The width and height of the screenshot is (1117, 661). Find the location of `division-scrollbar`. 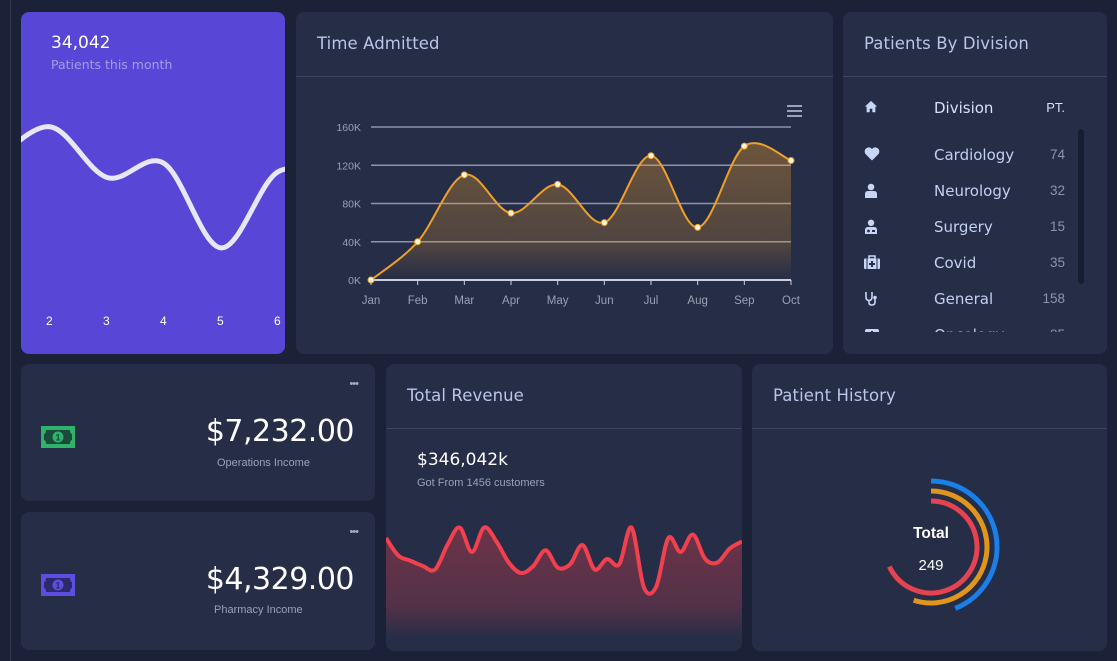

division-scrollbar is located at coordinates (1081, 206).